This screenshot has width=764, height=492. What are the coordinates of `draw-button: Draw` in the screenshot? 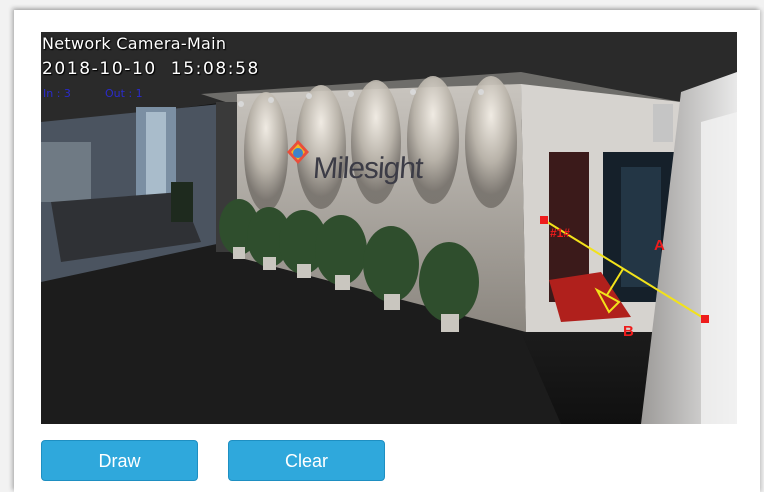 It's located at (119, 460).